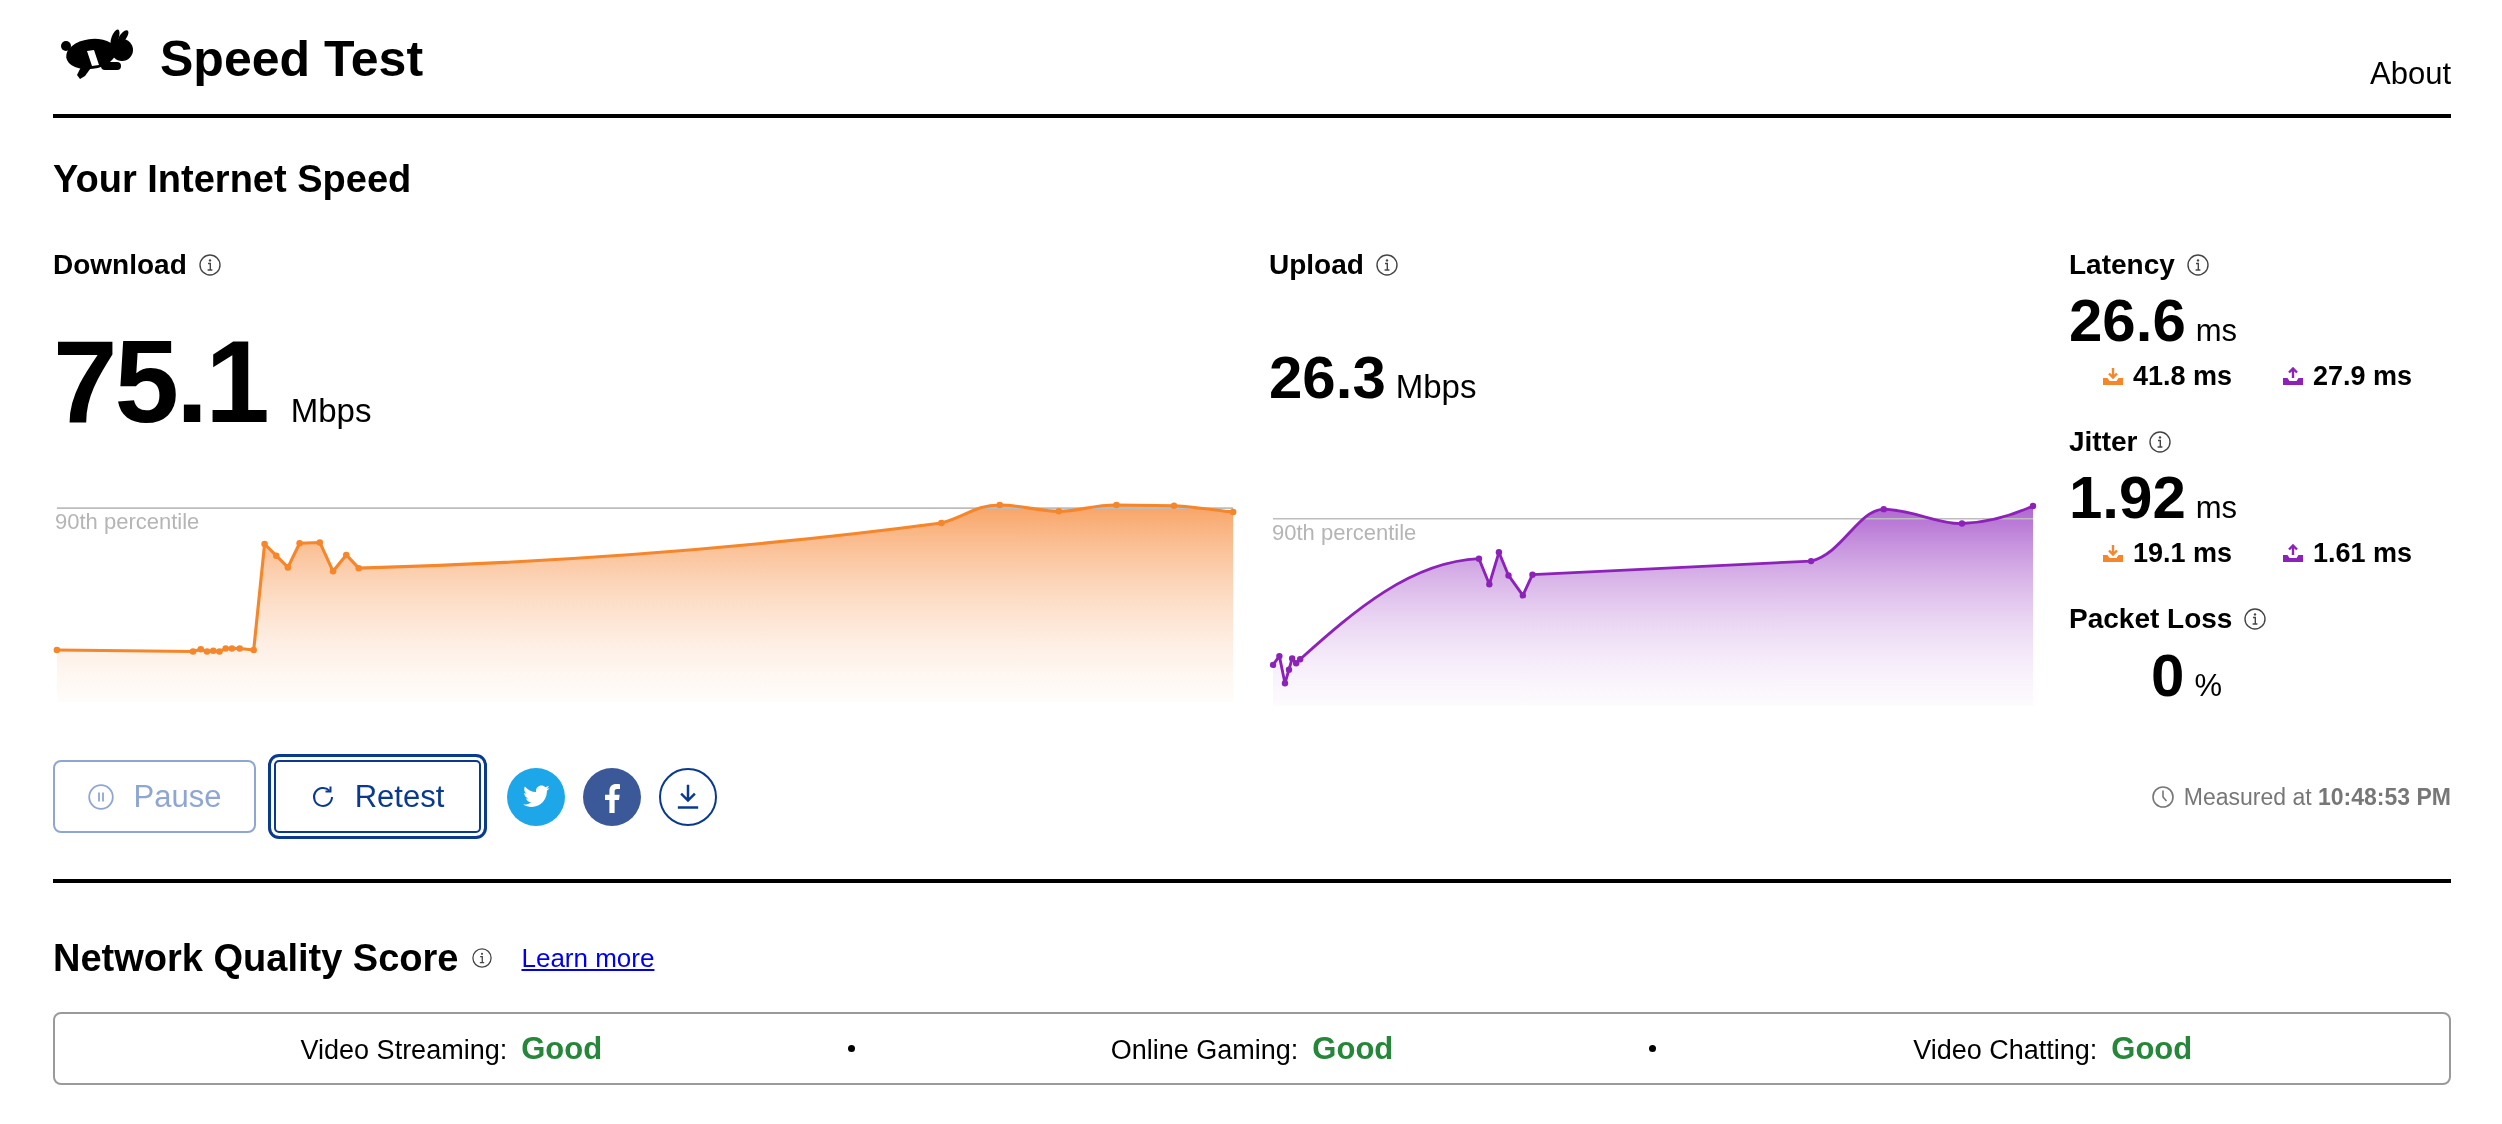  I want to click on learn-more-link: Learn more, so click(588, 958).